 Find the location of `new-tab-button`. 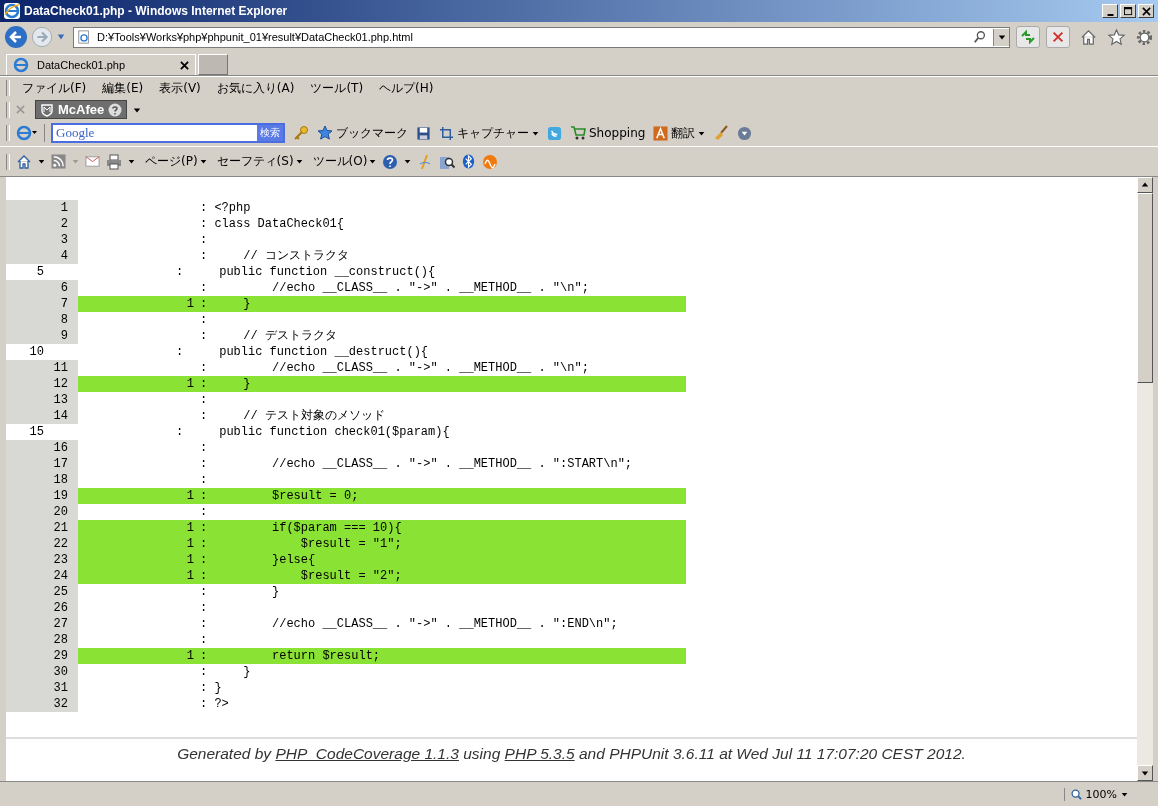

new-tab-button is located at coordinates (213, 64).